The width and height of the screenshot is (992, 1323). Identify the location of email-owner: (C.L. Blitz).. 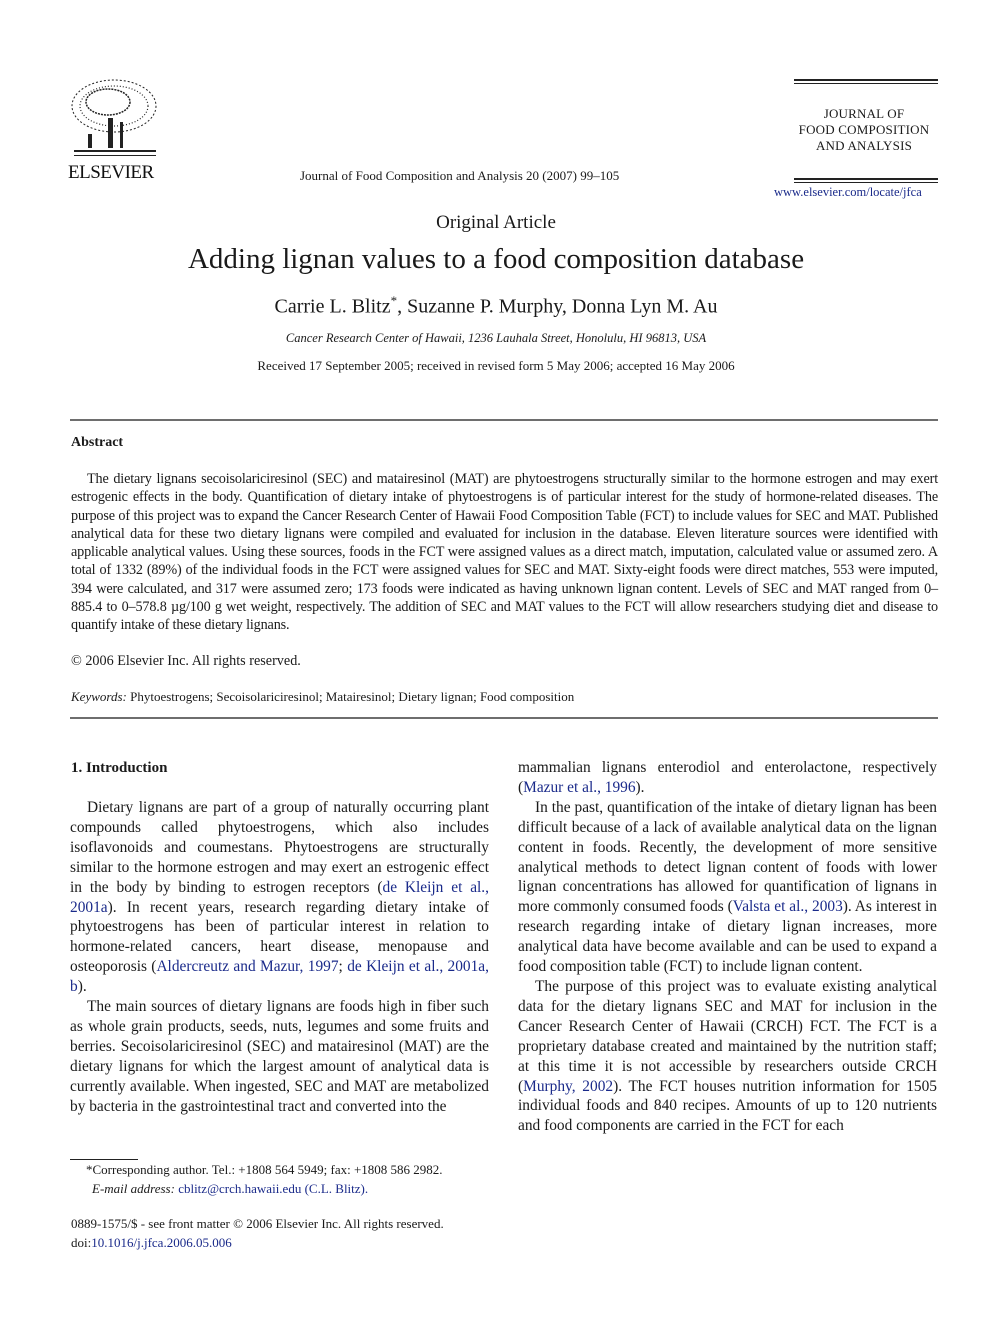
(335, 1188).